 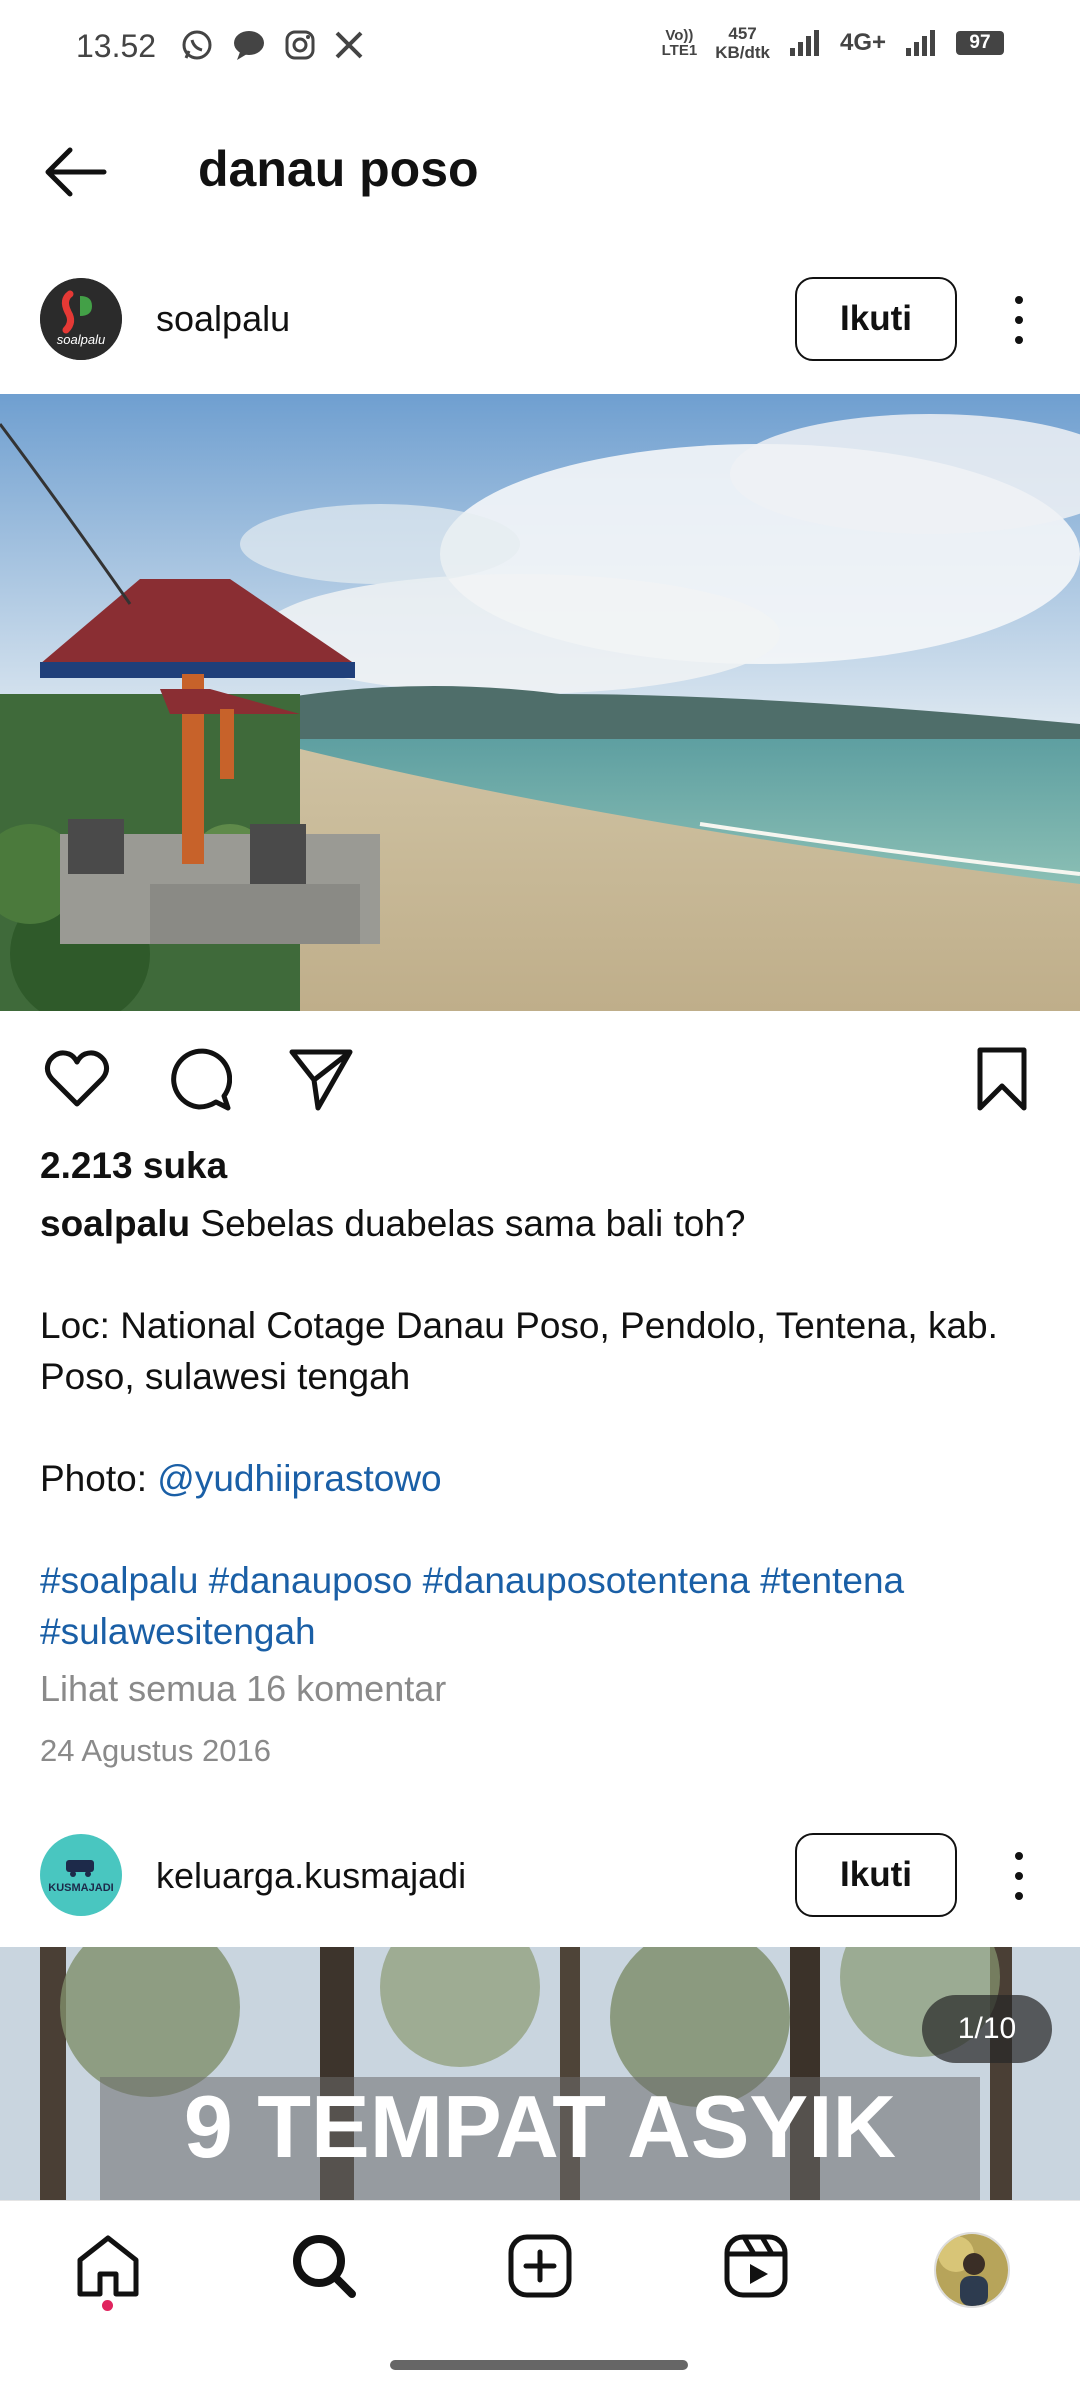 I want to click on forest-photo: 9 TEMPAT ASYIK, so click(x=540, y=2073).